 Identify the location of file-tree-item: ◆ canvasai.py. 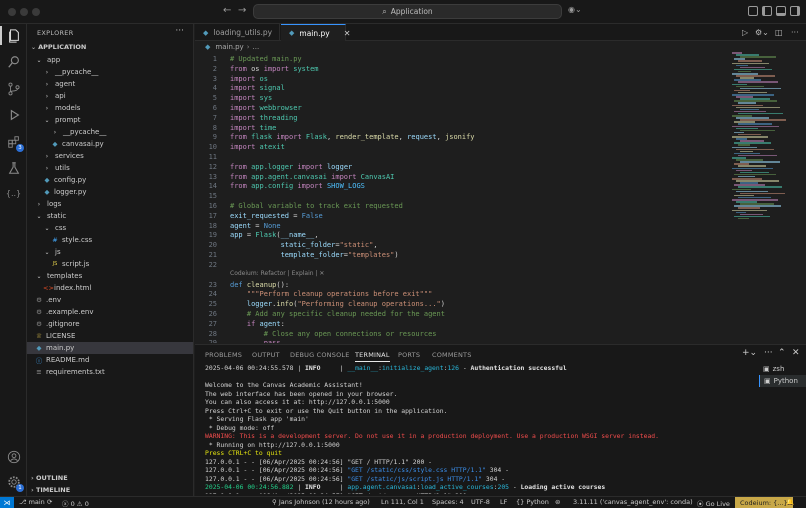
(110, 144).